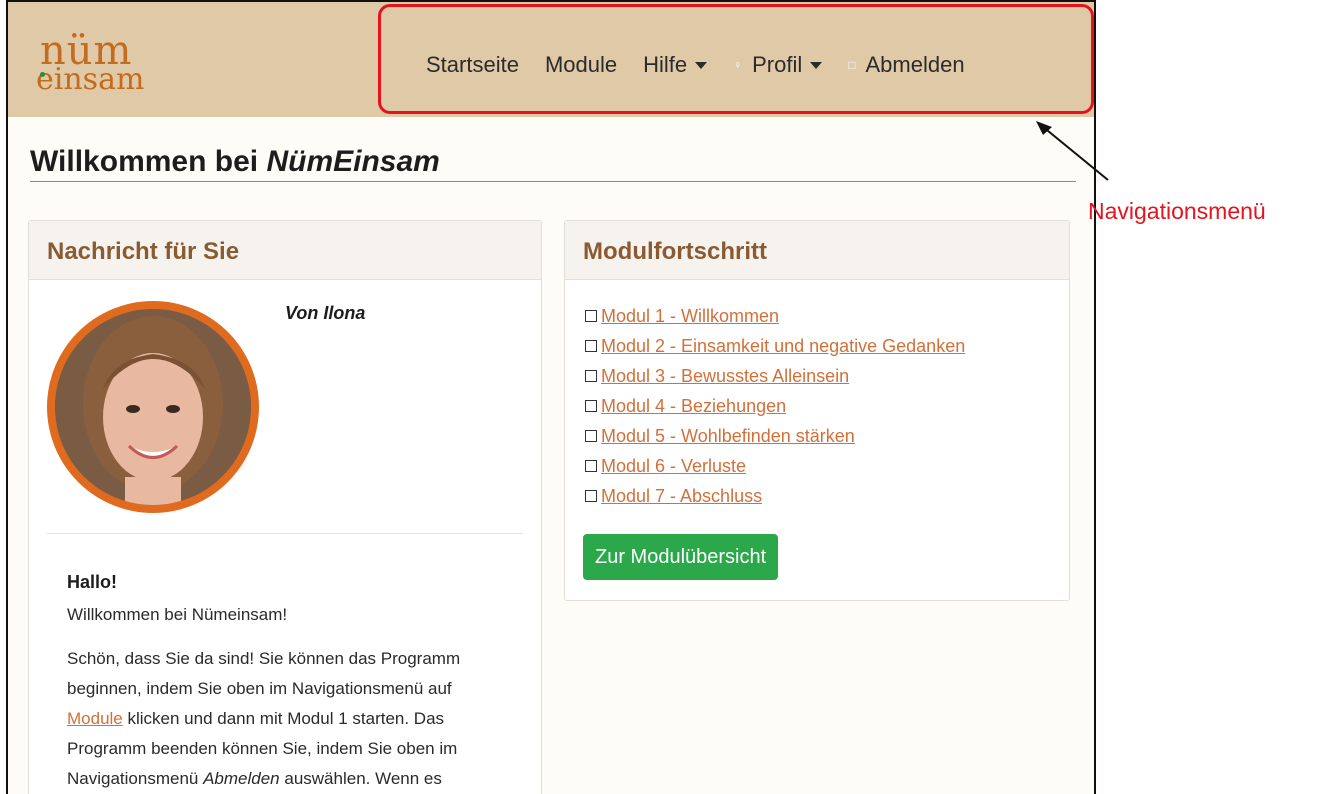 The image size is (1328, 794). What do you see at coordinates (736, 59) in the screenshot?
I see `navigation-menu-highlight` at bounding box center [736, 59].